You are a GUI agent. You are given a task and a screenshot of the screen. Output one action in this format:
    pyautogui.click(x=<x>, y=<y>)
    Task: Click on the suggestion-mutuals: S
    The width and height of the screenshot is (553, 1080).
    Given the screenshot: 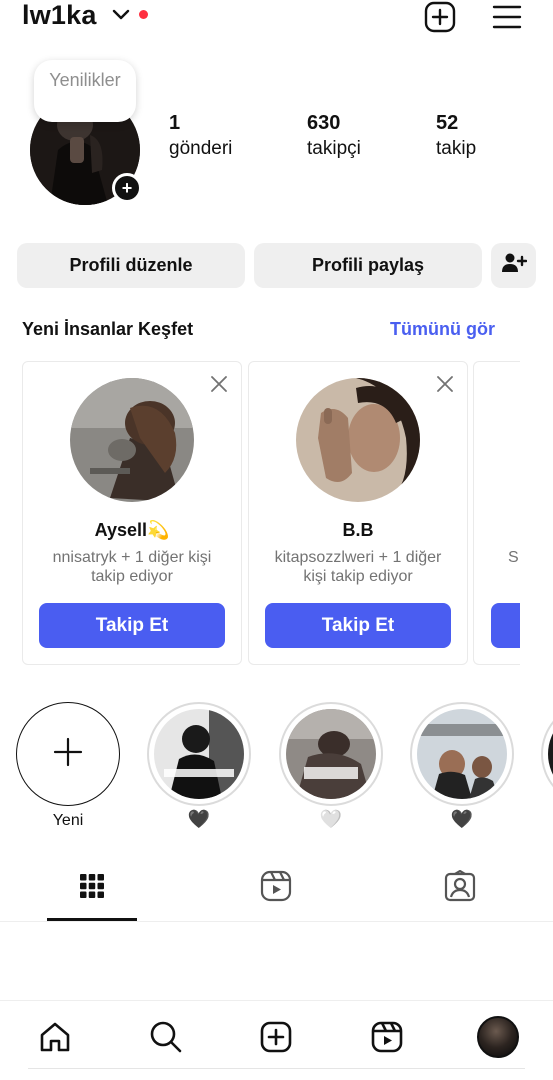 What is the action you would take?
    pyautogui.click(x=513, y=557)
    